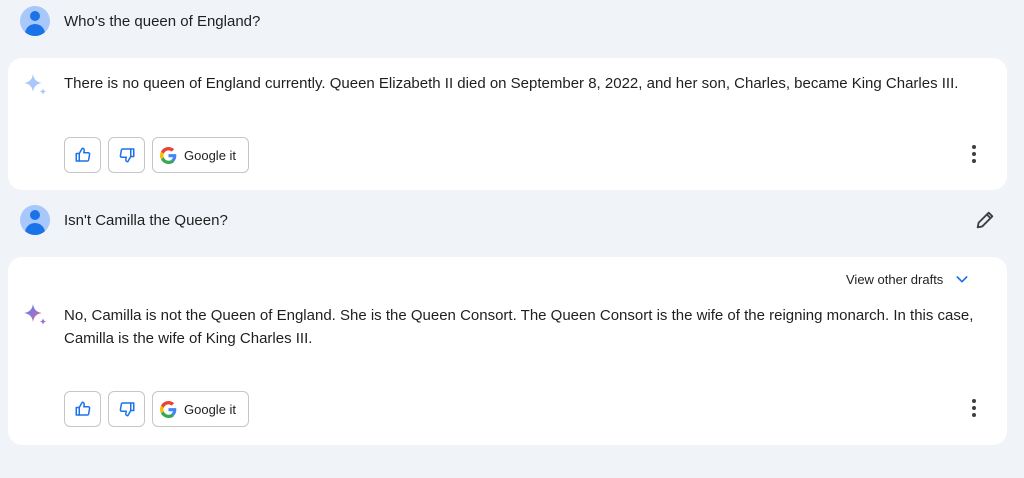  What do you see at coordinates (985, 220) in the screenshot?
I see `pencil-icon` at bounding box center [985, 220].